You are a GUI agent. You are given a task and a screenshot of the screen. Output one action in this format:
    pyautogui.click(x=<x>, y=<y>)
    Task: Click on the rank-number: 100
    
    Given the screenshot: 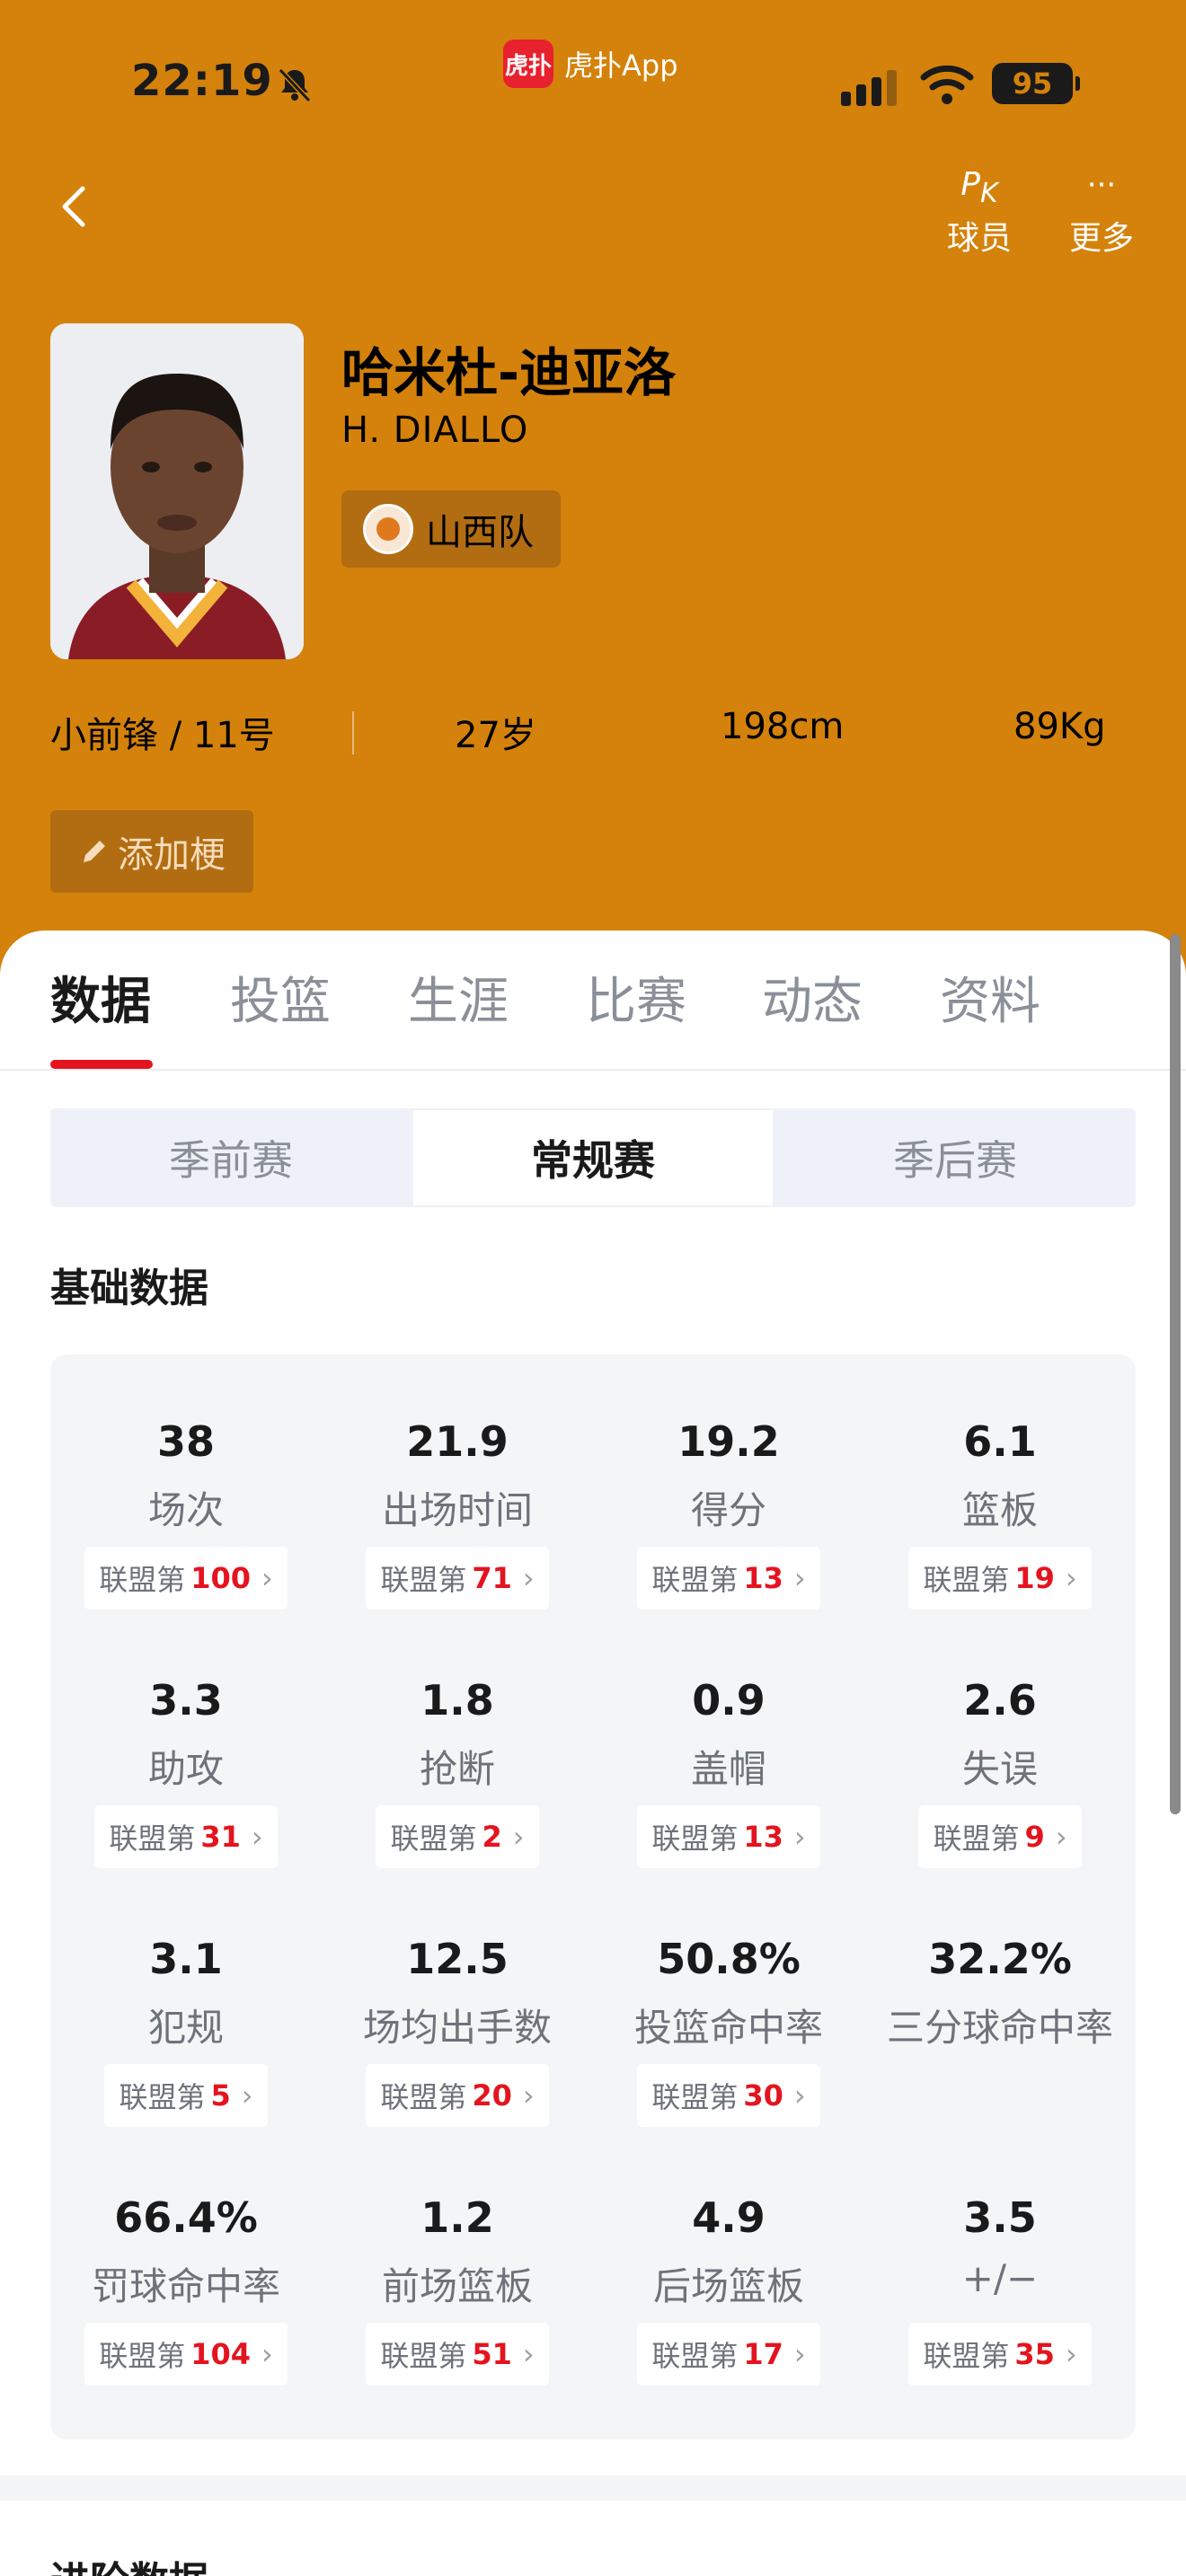 What is the action you would take?
    pyautogui.click(x=220, y=1578)
    